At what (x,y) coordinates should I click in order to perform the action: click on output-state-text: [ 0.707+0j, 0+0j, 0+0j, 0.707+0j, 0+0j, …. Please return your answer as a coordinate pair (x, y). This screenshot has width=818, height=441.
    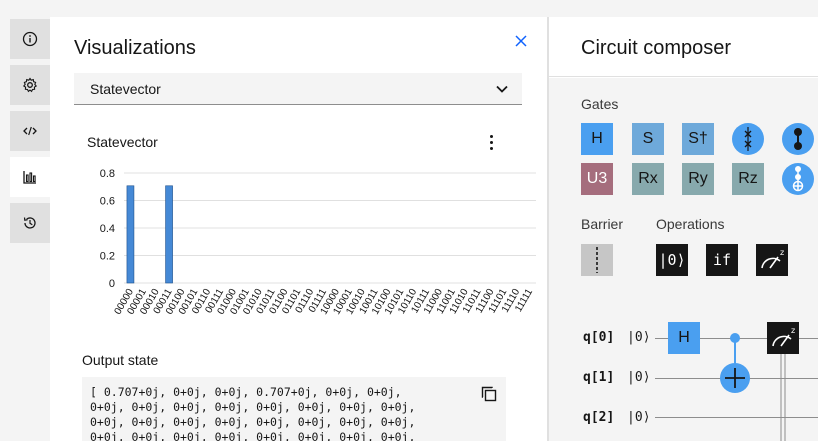
    Looking at the image, I should click on (253, 413).